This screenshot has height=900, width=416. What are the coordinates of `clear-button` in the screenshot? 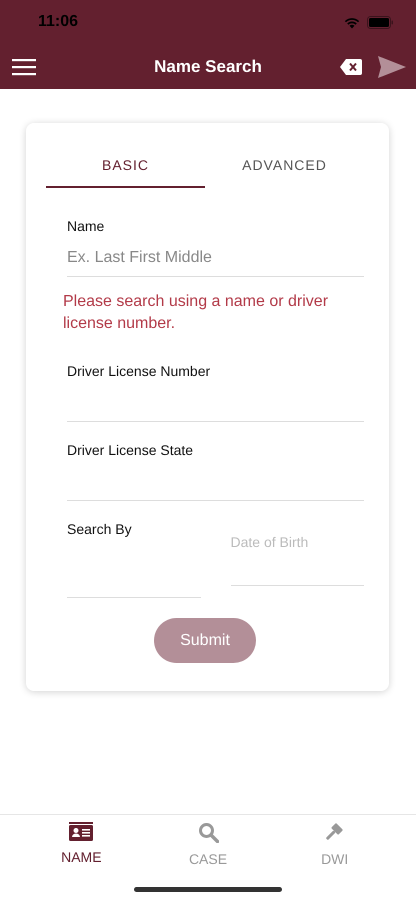 It's located at (351, 66).